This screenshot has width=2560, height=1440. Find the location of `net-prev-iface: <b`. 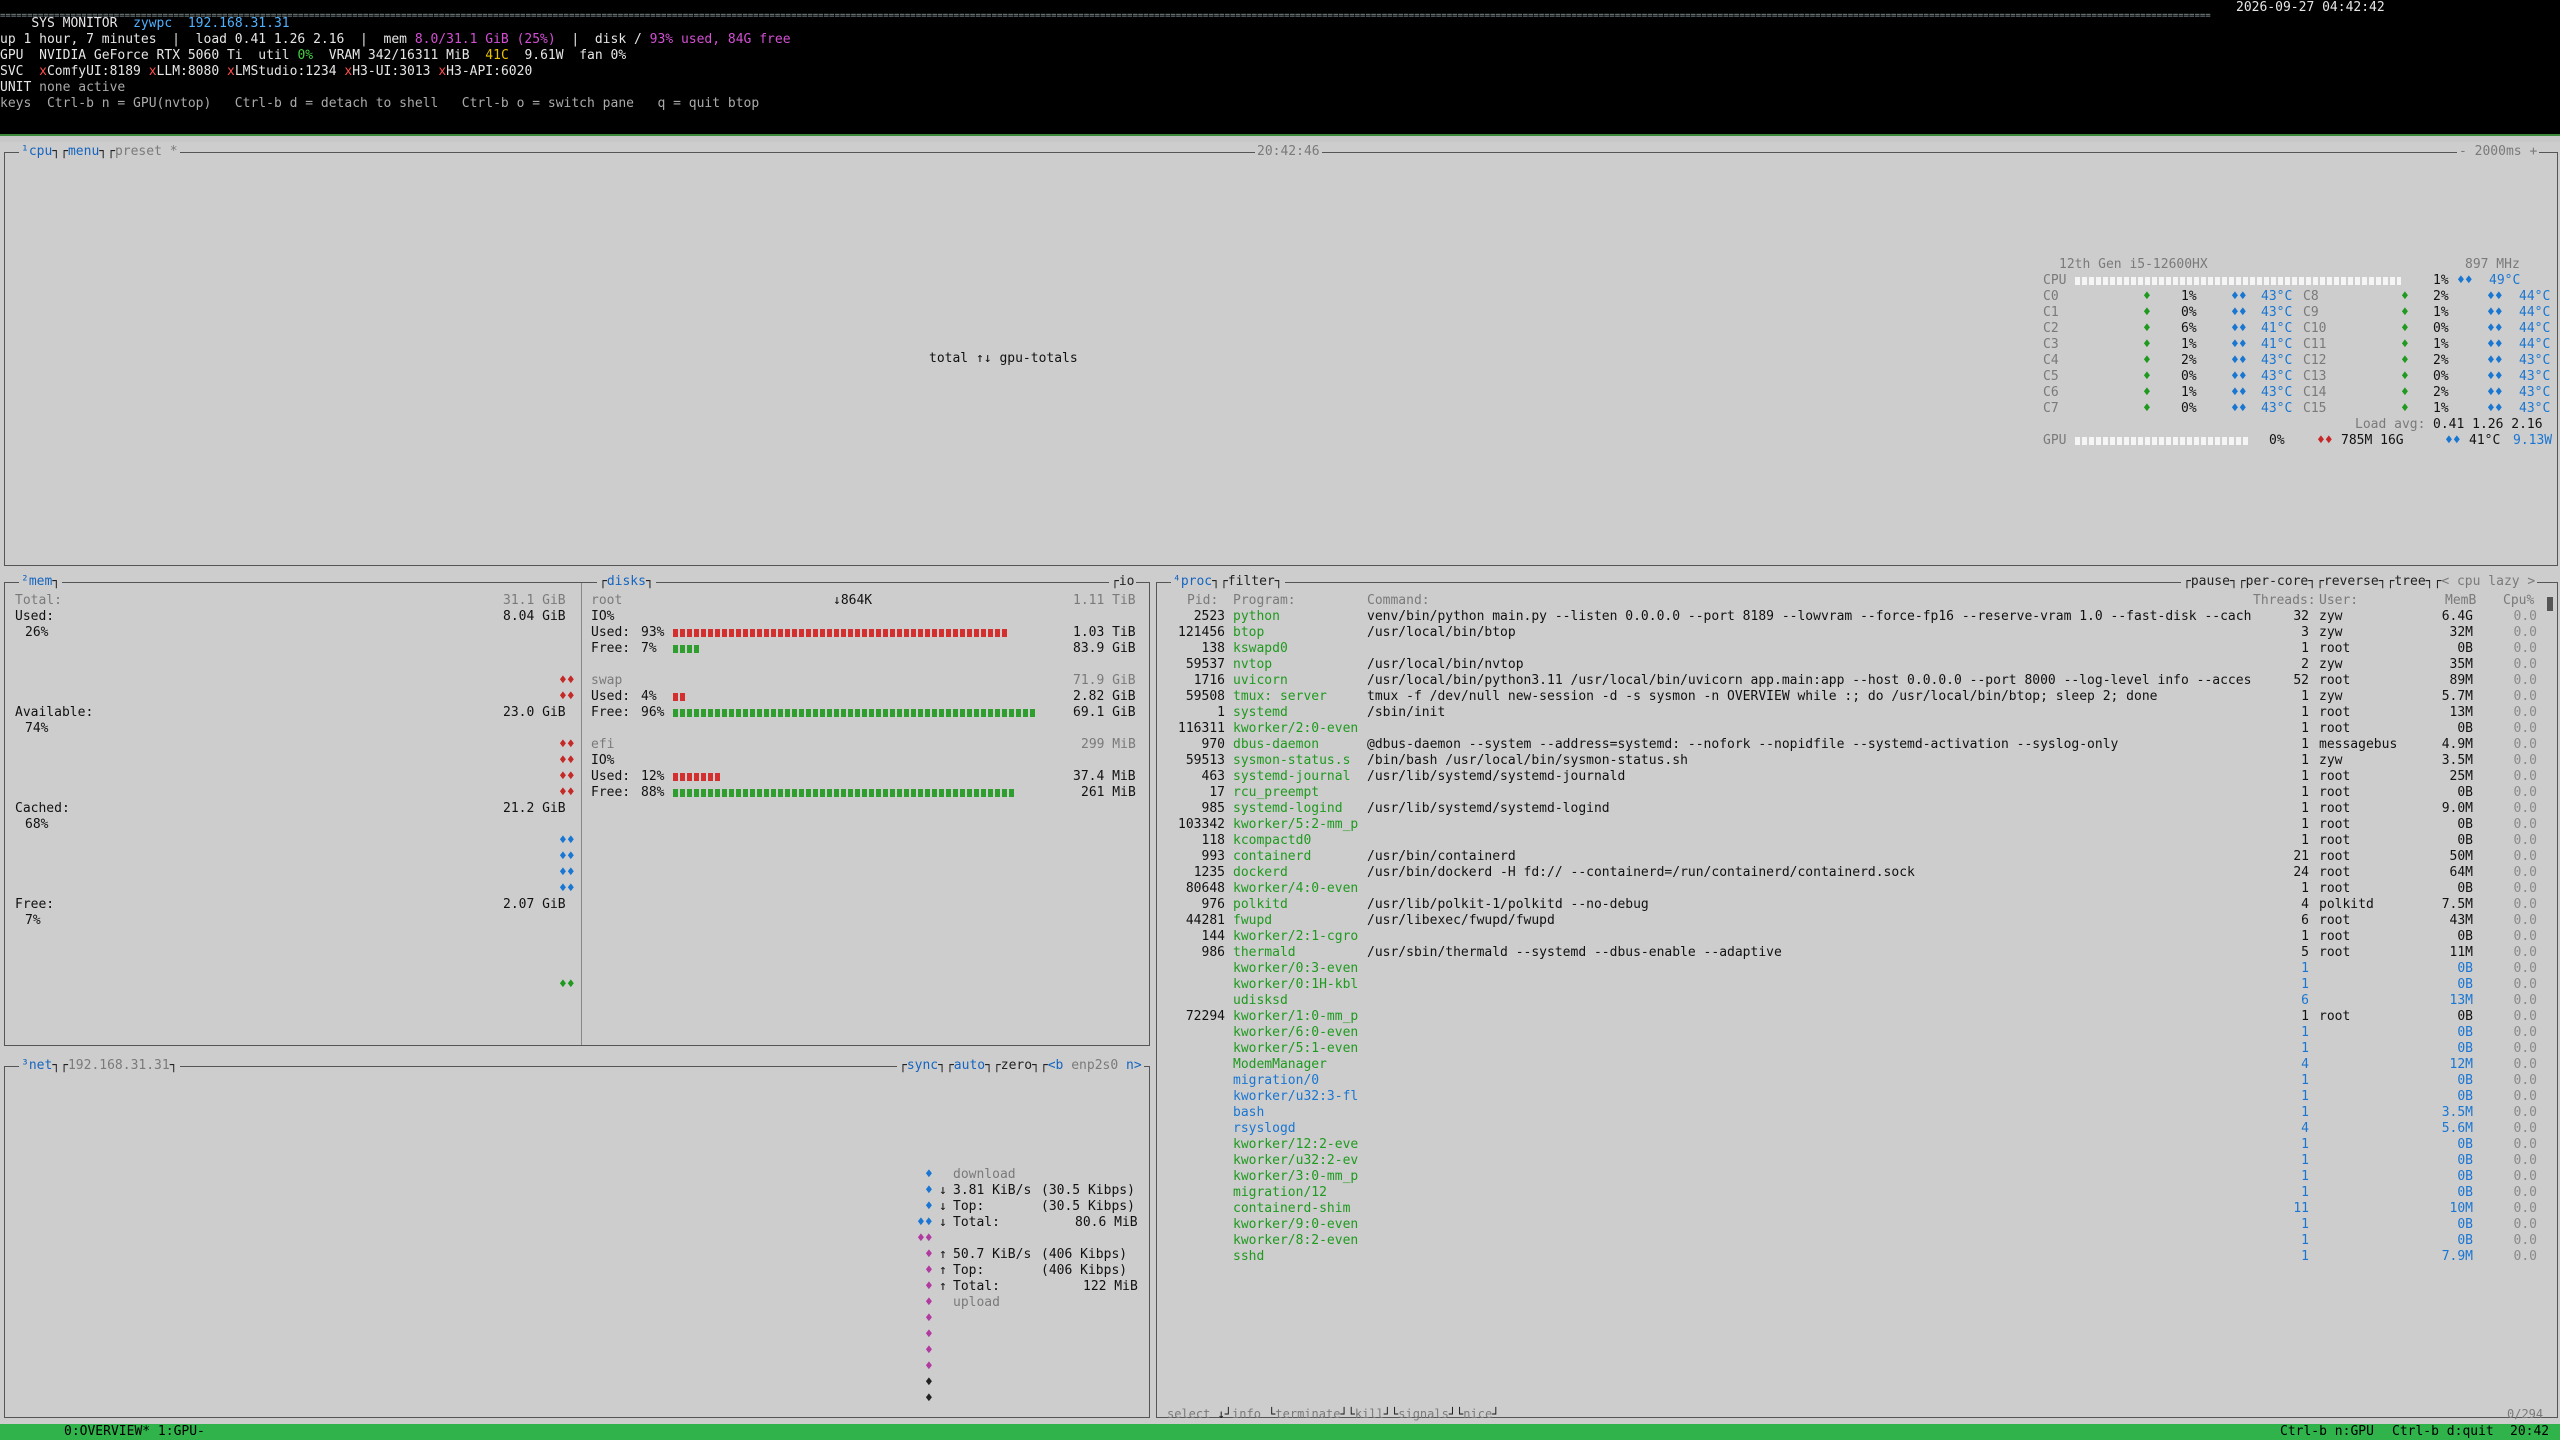

net-prev-iface: <b is located at coordinates (1056, 1065).